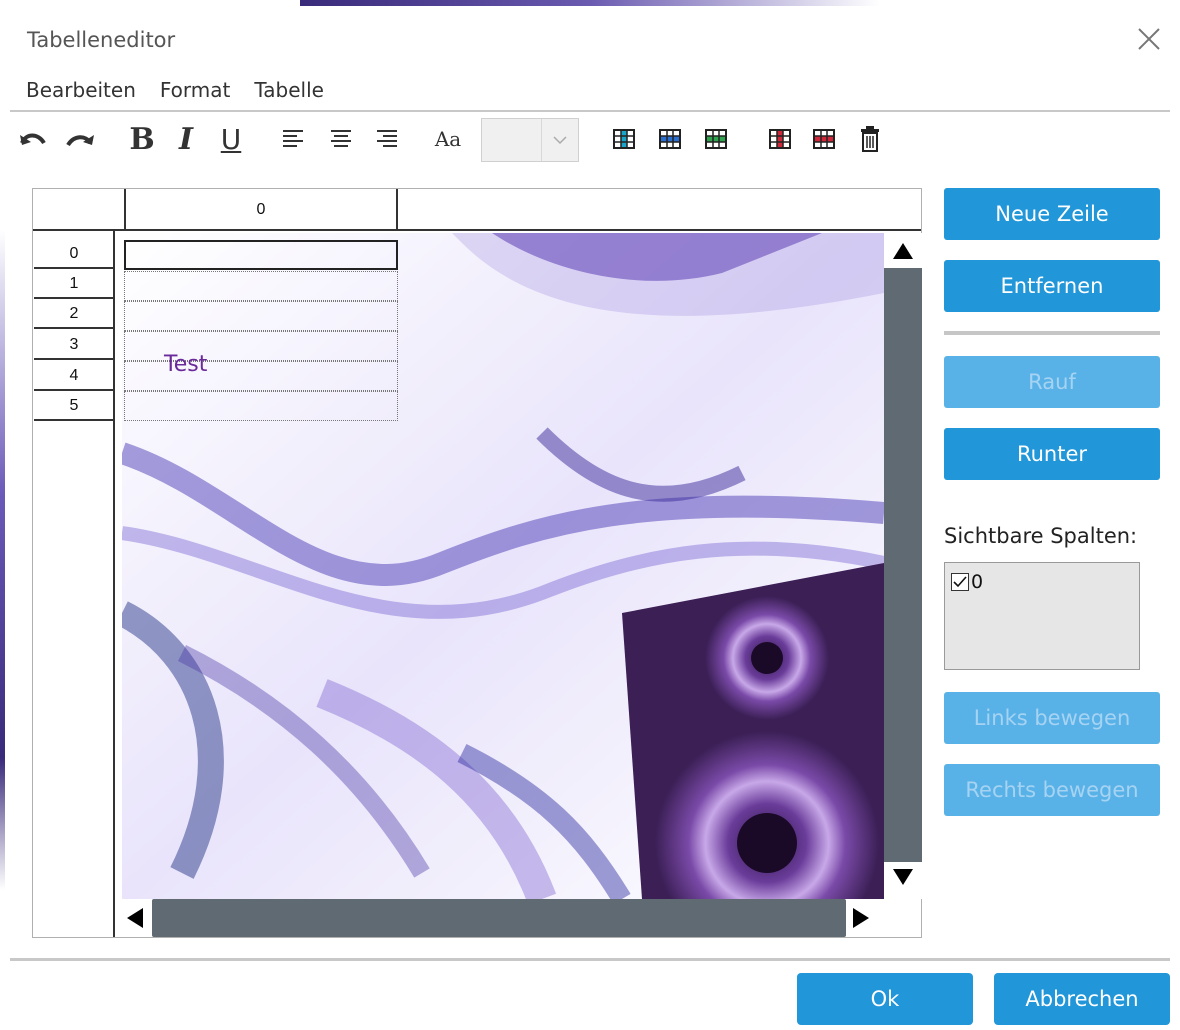 The width and height of the screenshot is (1180, 1030). Describe the element at coordinates (559, 140) in the screenshot. I see `chevron-down-icon` at that location.